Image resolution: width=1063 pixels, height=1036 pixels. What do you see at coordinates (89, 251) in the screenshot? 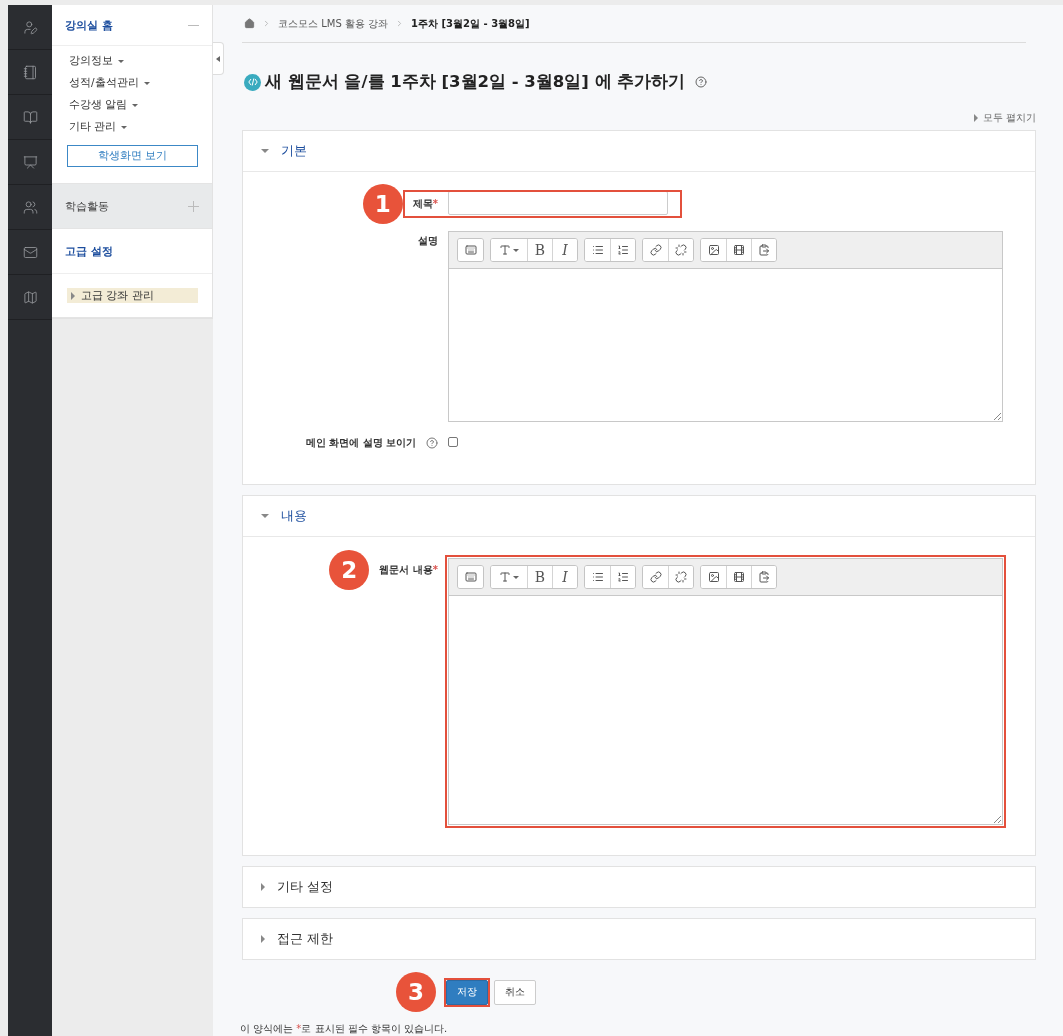
I see `sidebar-section-title: 고급 설정` at bounding box center [89, 251].